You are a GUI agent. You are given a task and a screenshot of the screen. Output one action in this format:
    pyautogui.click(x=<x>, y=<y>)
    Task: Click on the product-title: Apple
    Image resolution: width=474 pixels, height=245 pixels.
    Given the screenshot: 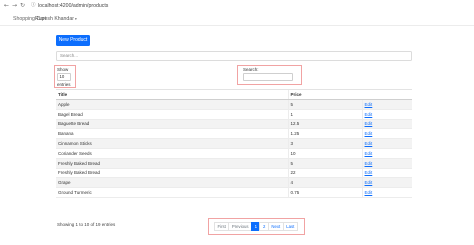 What is the action you would take?
    pyautogui.click(x=172, y=104)
    